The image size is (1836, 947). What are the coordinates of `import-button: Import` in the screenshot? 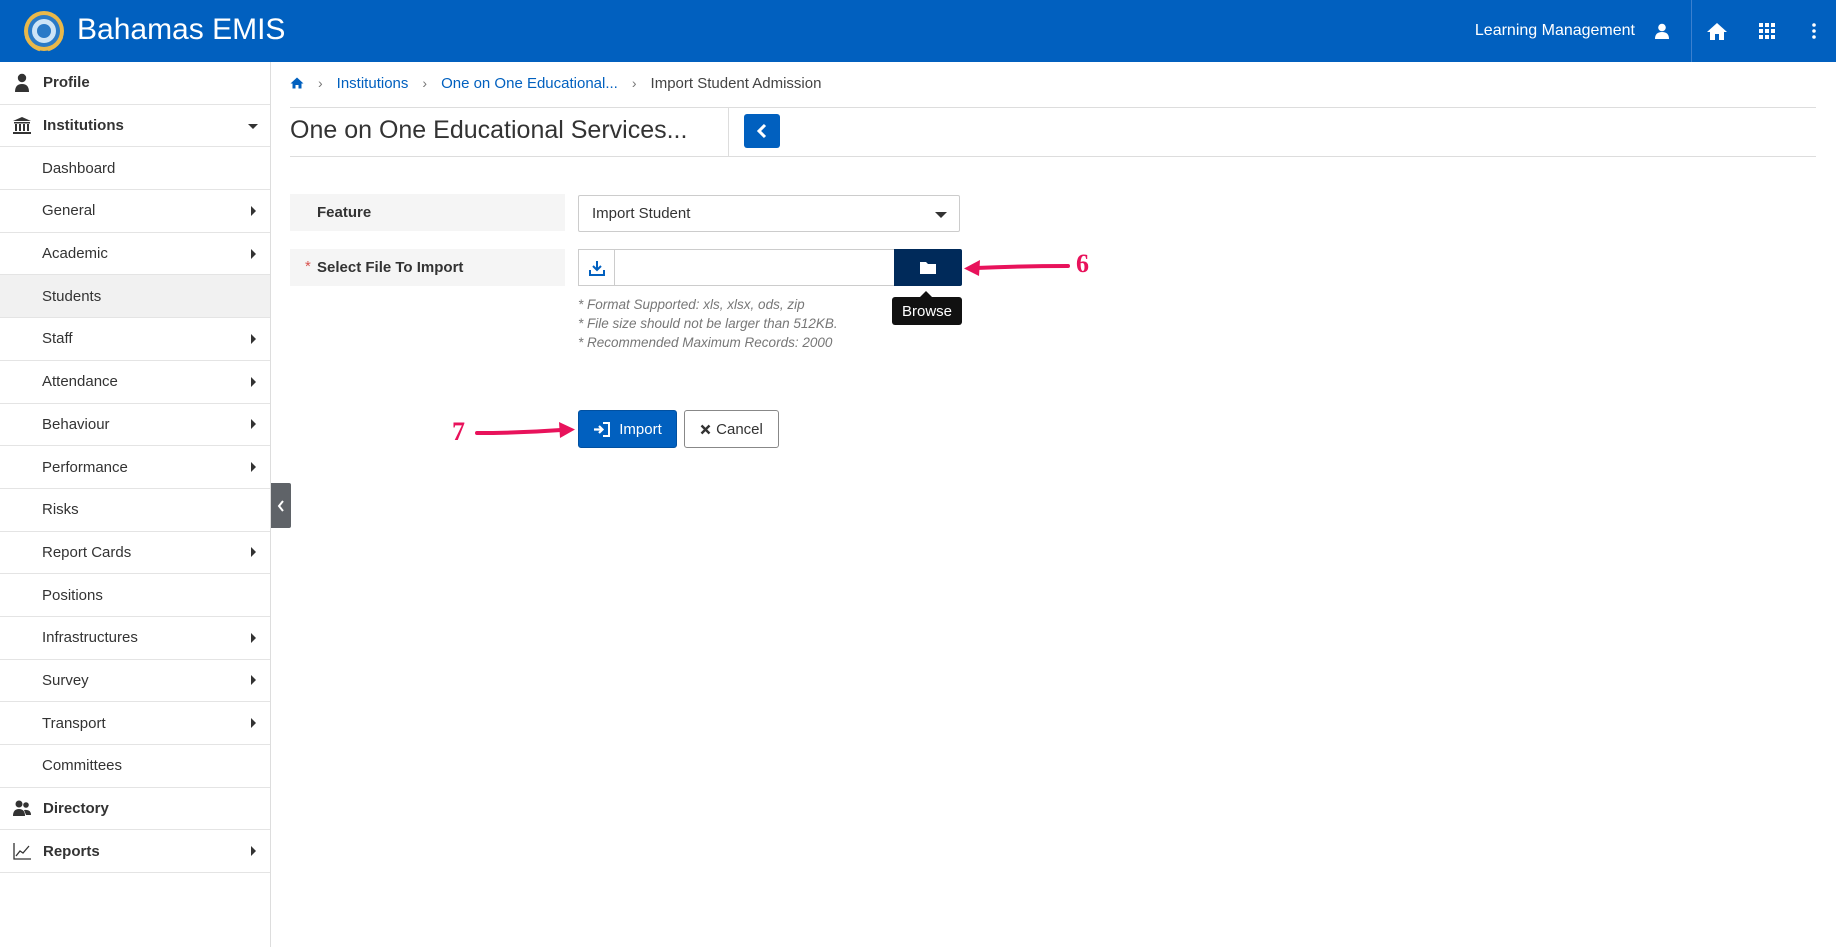 It's located at (627, 429).